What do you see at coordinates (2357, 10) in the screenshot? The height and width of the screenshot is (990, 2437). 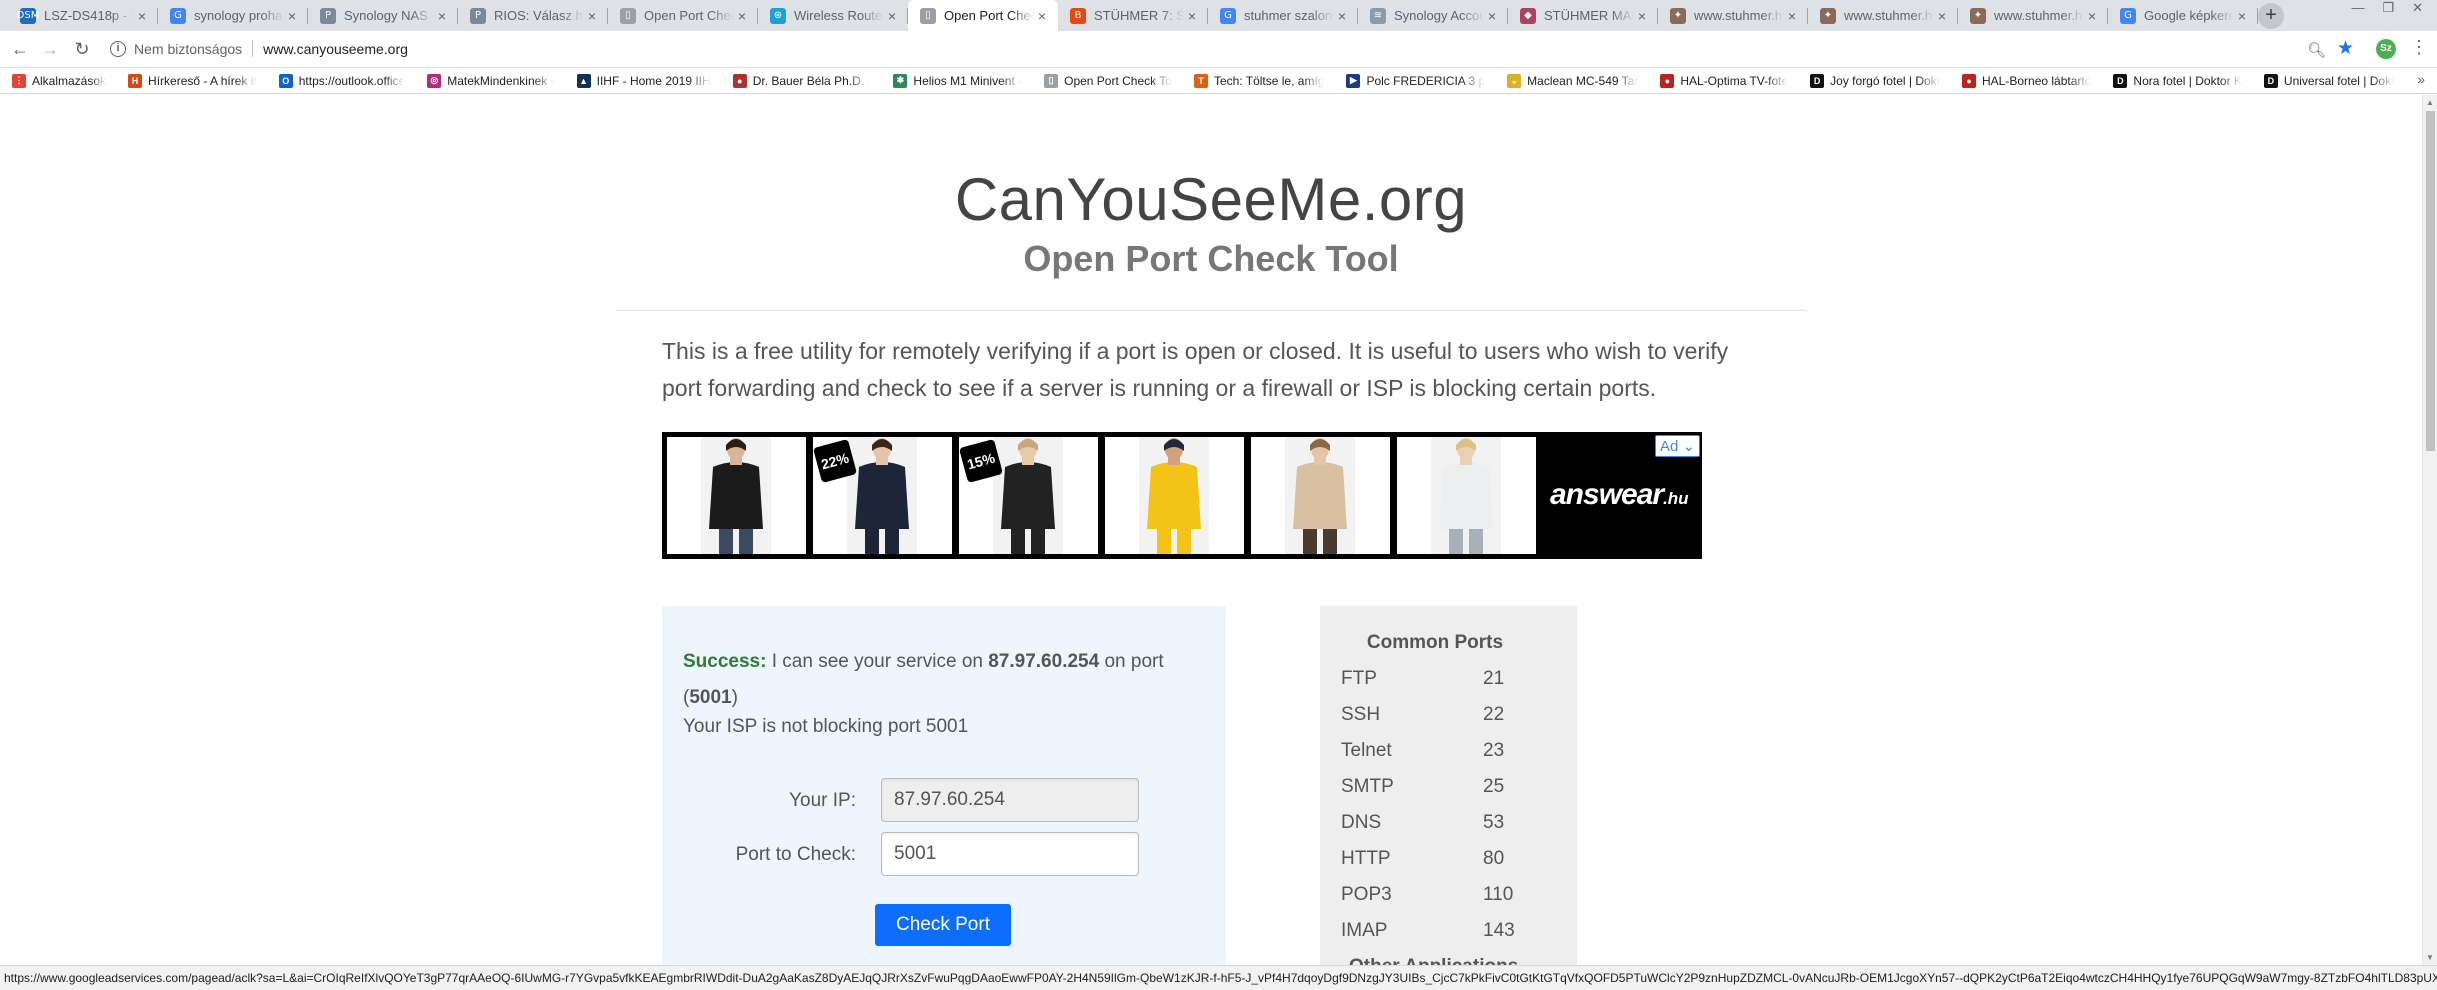 I see `minimize-icon: —` at bounding box center [2357, 10].